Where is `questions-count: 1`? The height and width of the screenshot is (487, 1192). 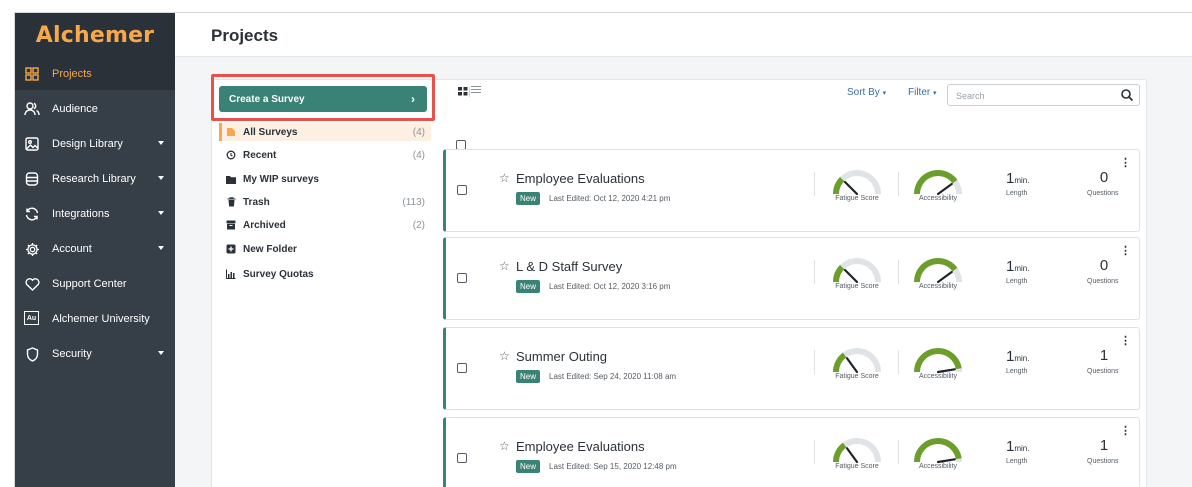 questions-count: 1 is located at coordinates (1104, 355).